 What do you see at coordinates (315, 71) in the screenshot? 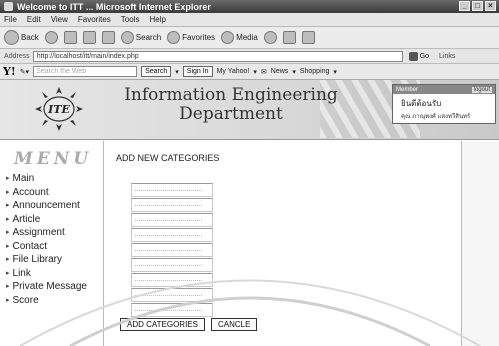
I see `shopping-link: Shopping` at bounding box center [315, 71].